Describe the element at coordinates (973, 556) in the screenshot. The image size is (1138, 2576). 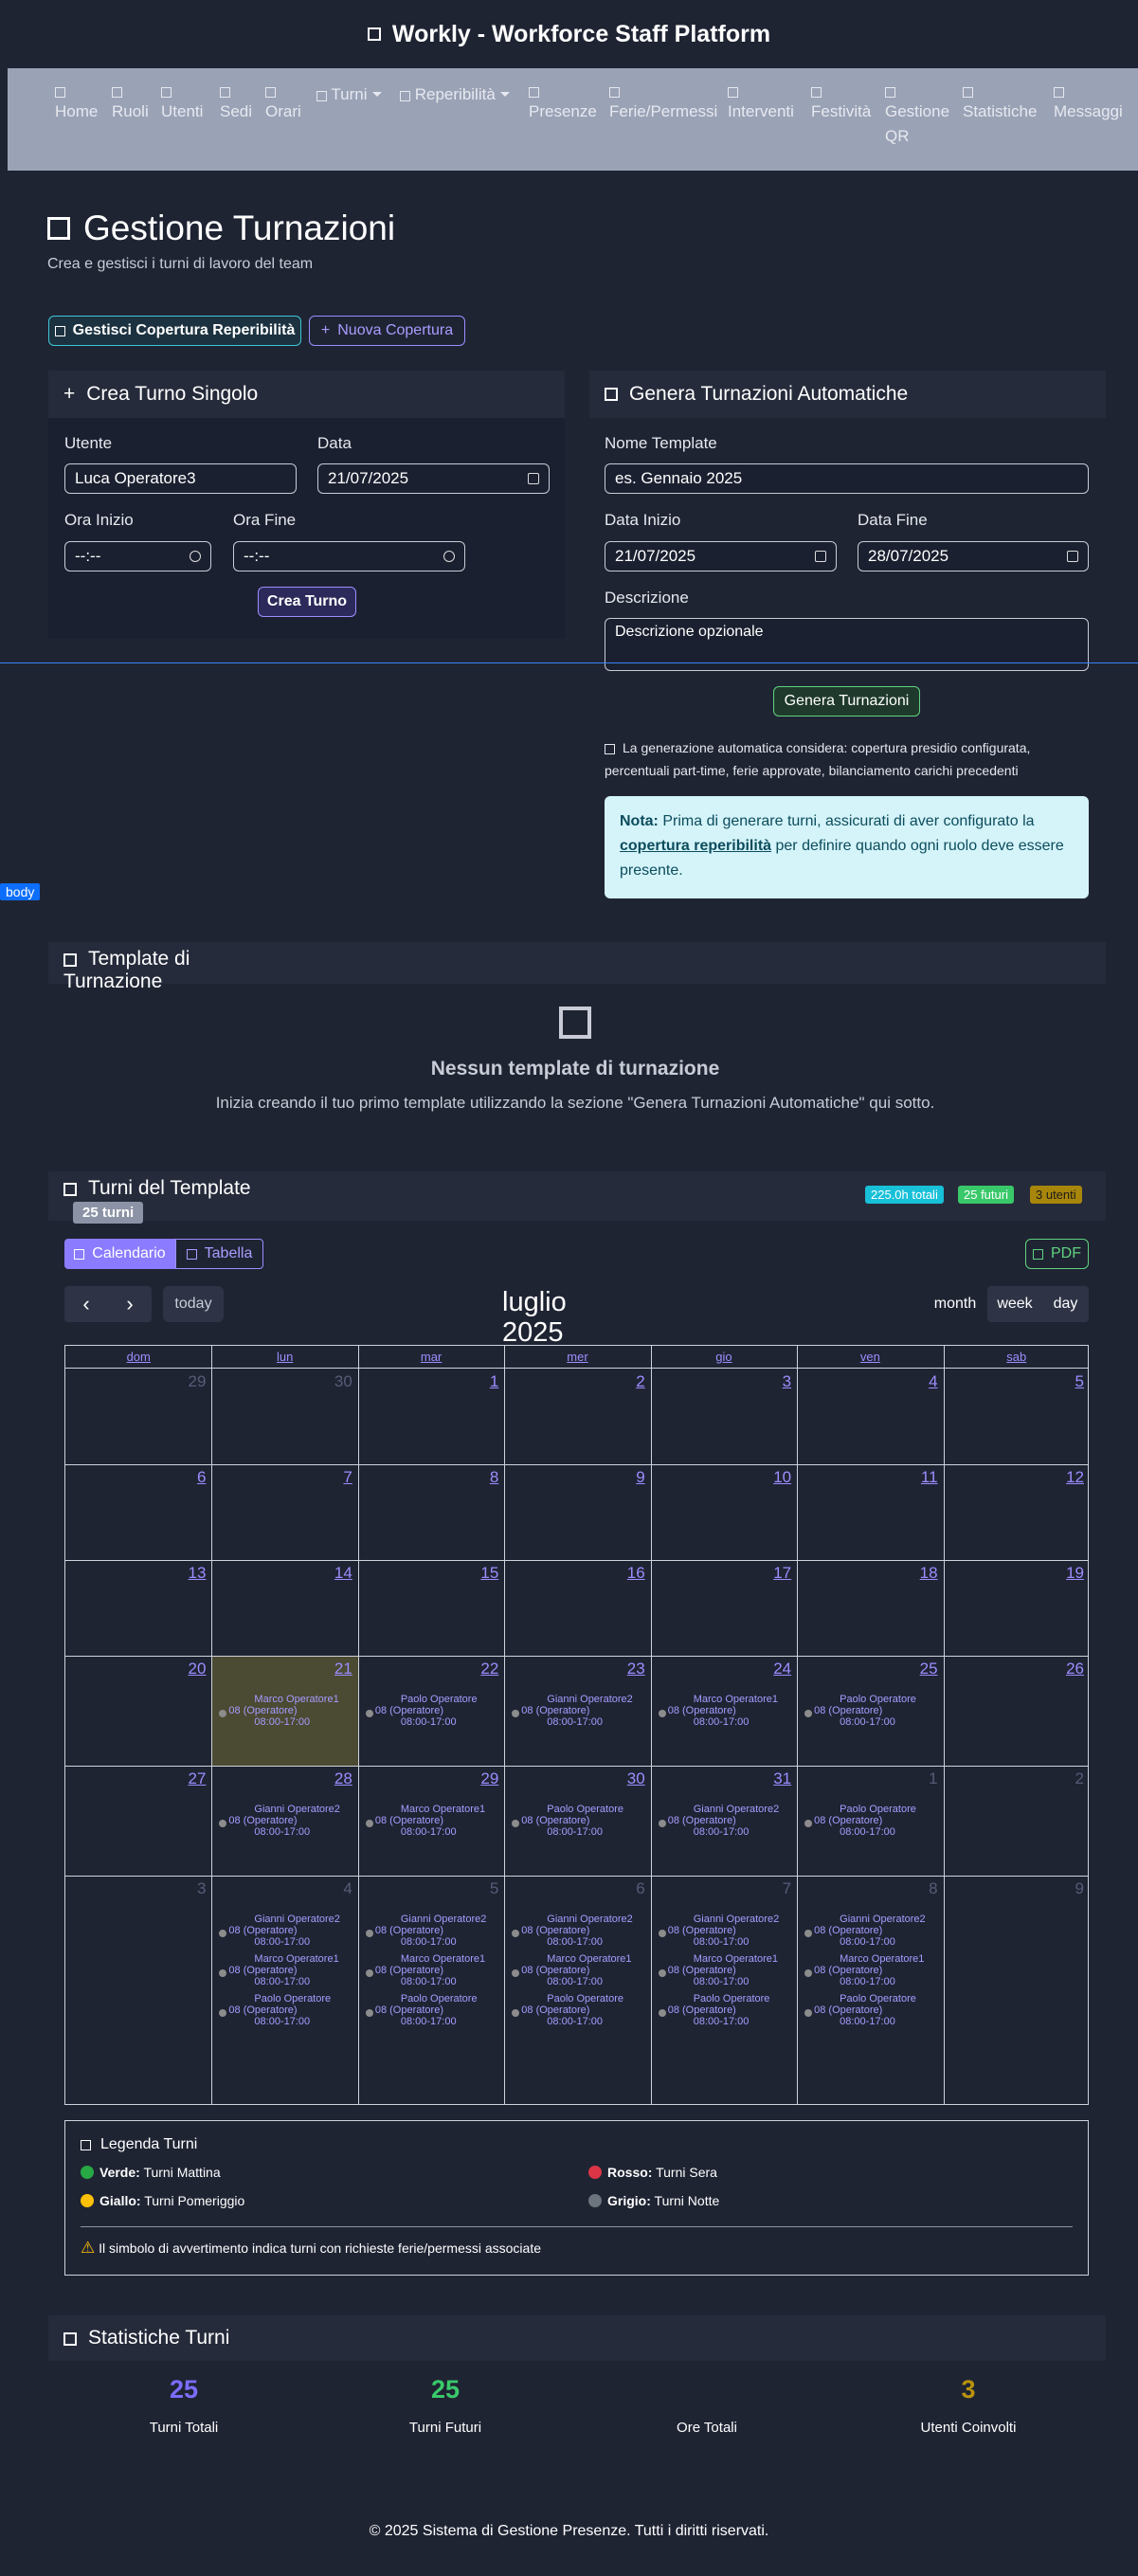
I see `end-date-input: 28/07/2025` at that location.